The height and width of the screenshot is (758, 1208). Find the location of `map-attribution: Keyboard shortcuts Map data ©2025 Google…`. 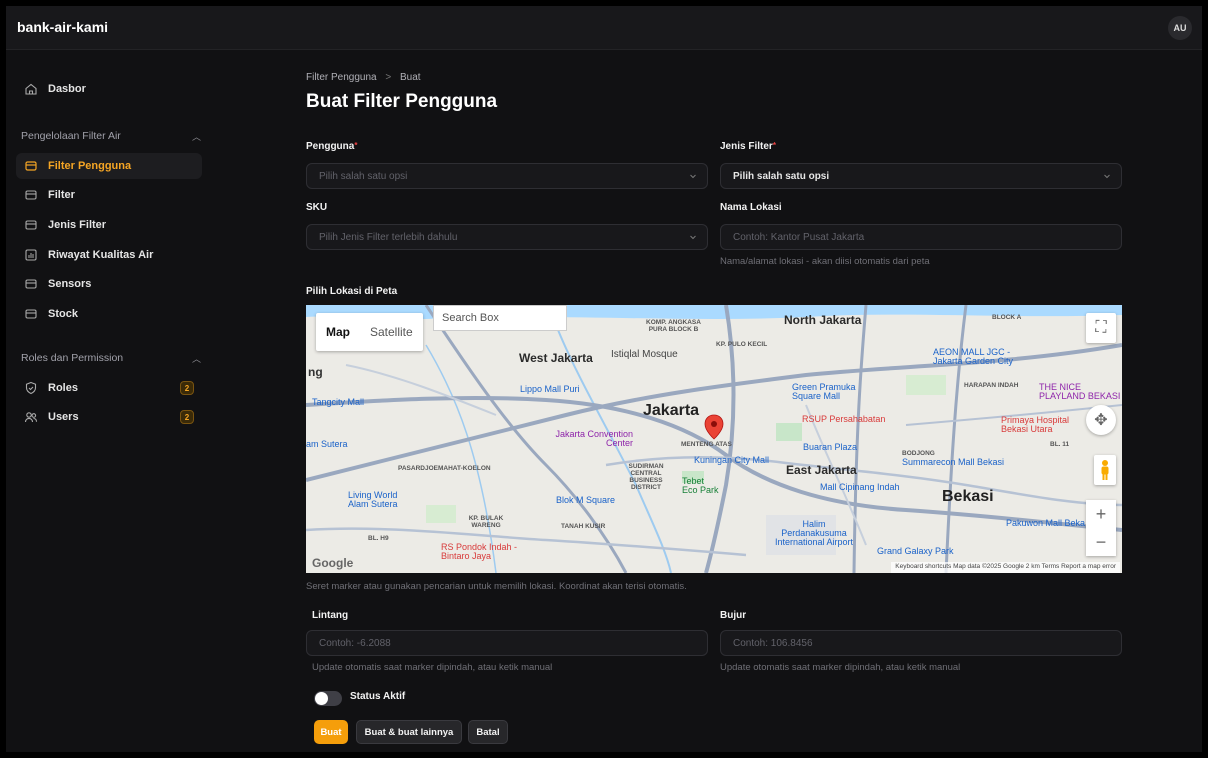

map-attribution: Keyboard shortcuts Map data ©2025 Google… is located at coordinates (1005, 567).